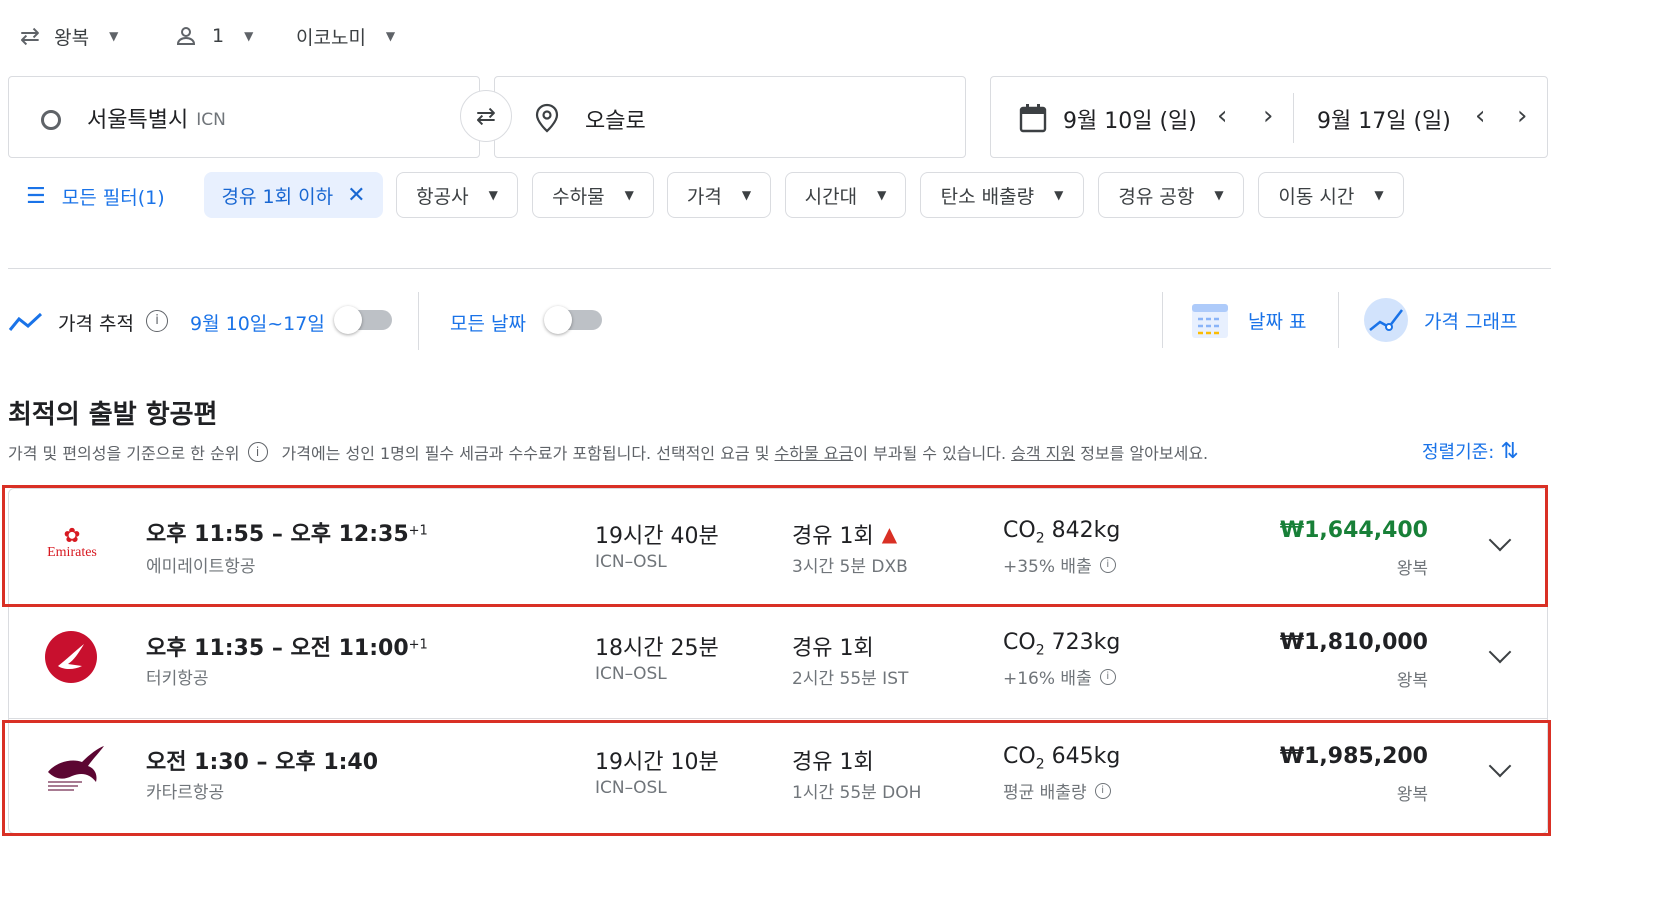 Image resolution: width=1664 pixels, height=898 pixels. Describe the element at coordinates (1480, 116) in the screenshot. I see `return-prev-icon: ‹` at that location.